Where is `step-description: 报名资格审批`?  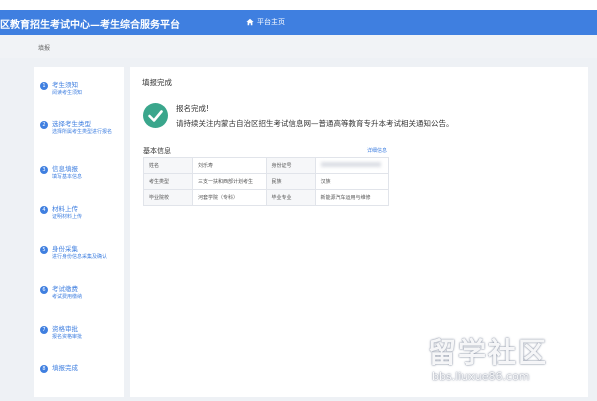
step-description: 报名资格审批 is located at coordinates (67, 337).